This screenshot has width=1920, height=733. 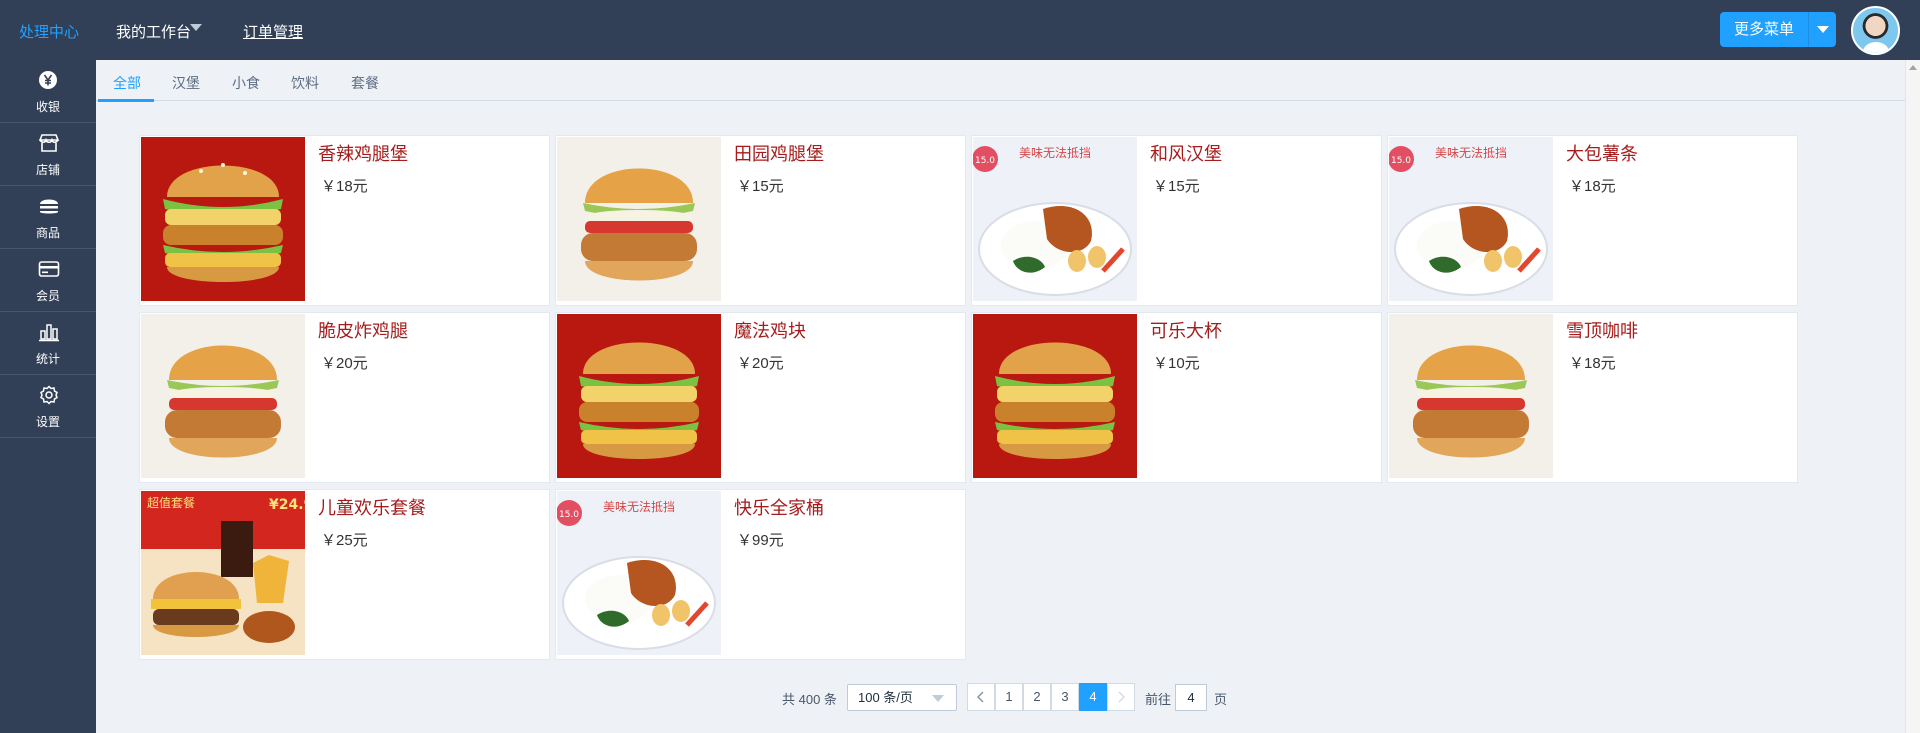 I want to click on product-card: 魔法鸡块 ￥20元, so click(x=760, y=397).